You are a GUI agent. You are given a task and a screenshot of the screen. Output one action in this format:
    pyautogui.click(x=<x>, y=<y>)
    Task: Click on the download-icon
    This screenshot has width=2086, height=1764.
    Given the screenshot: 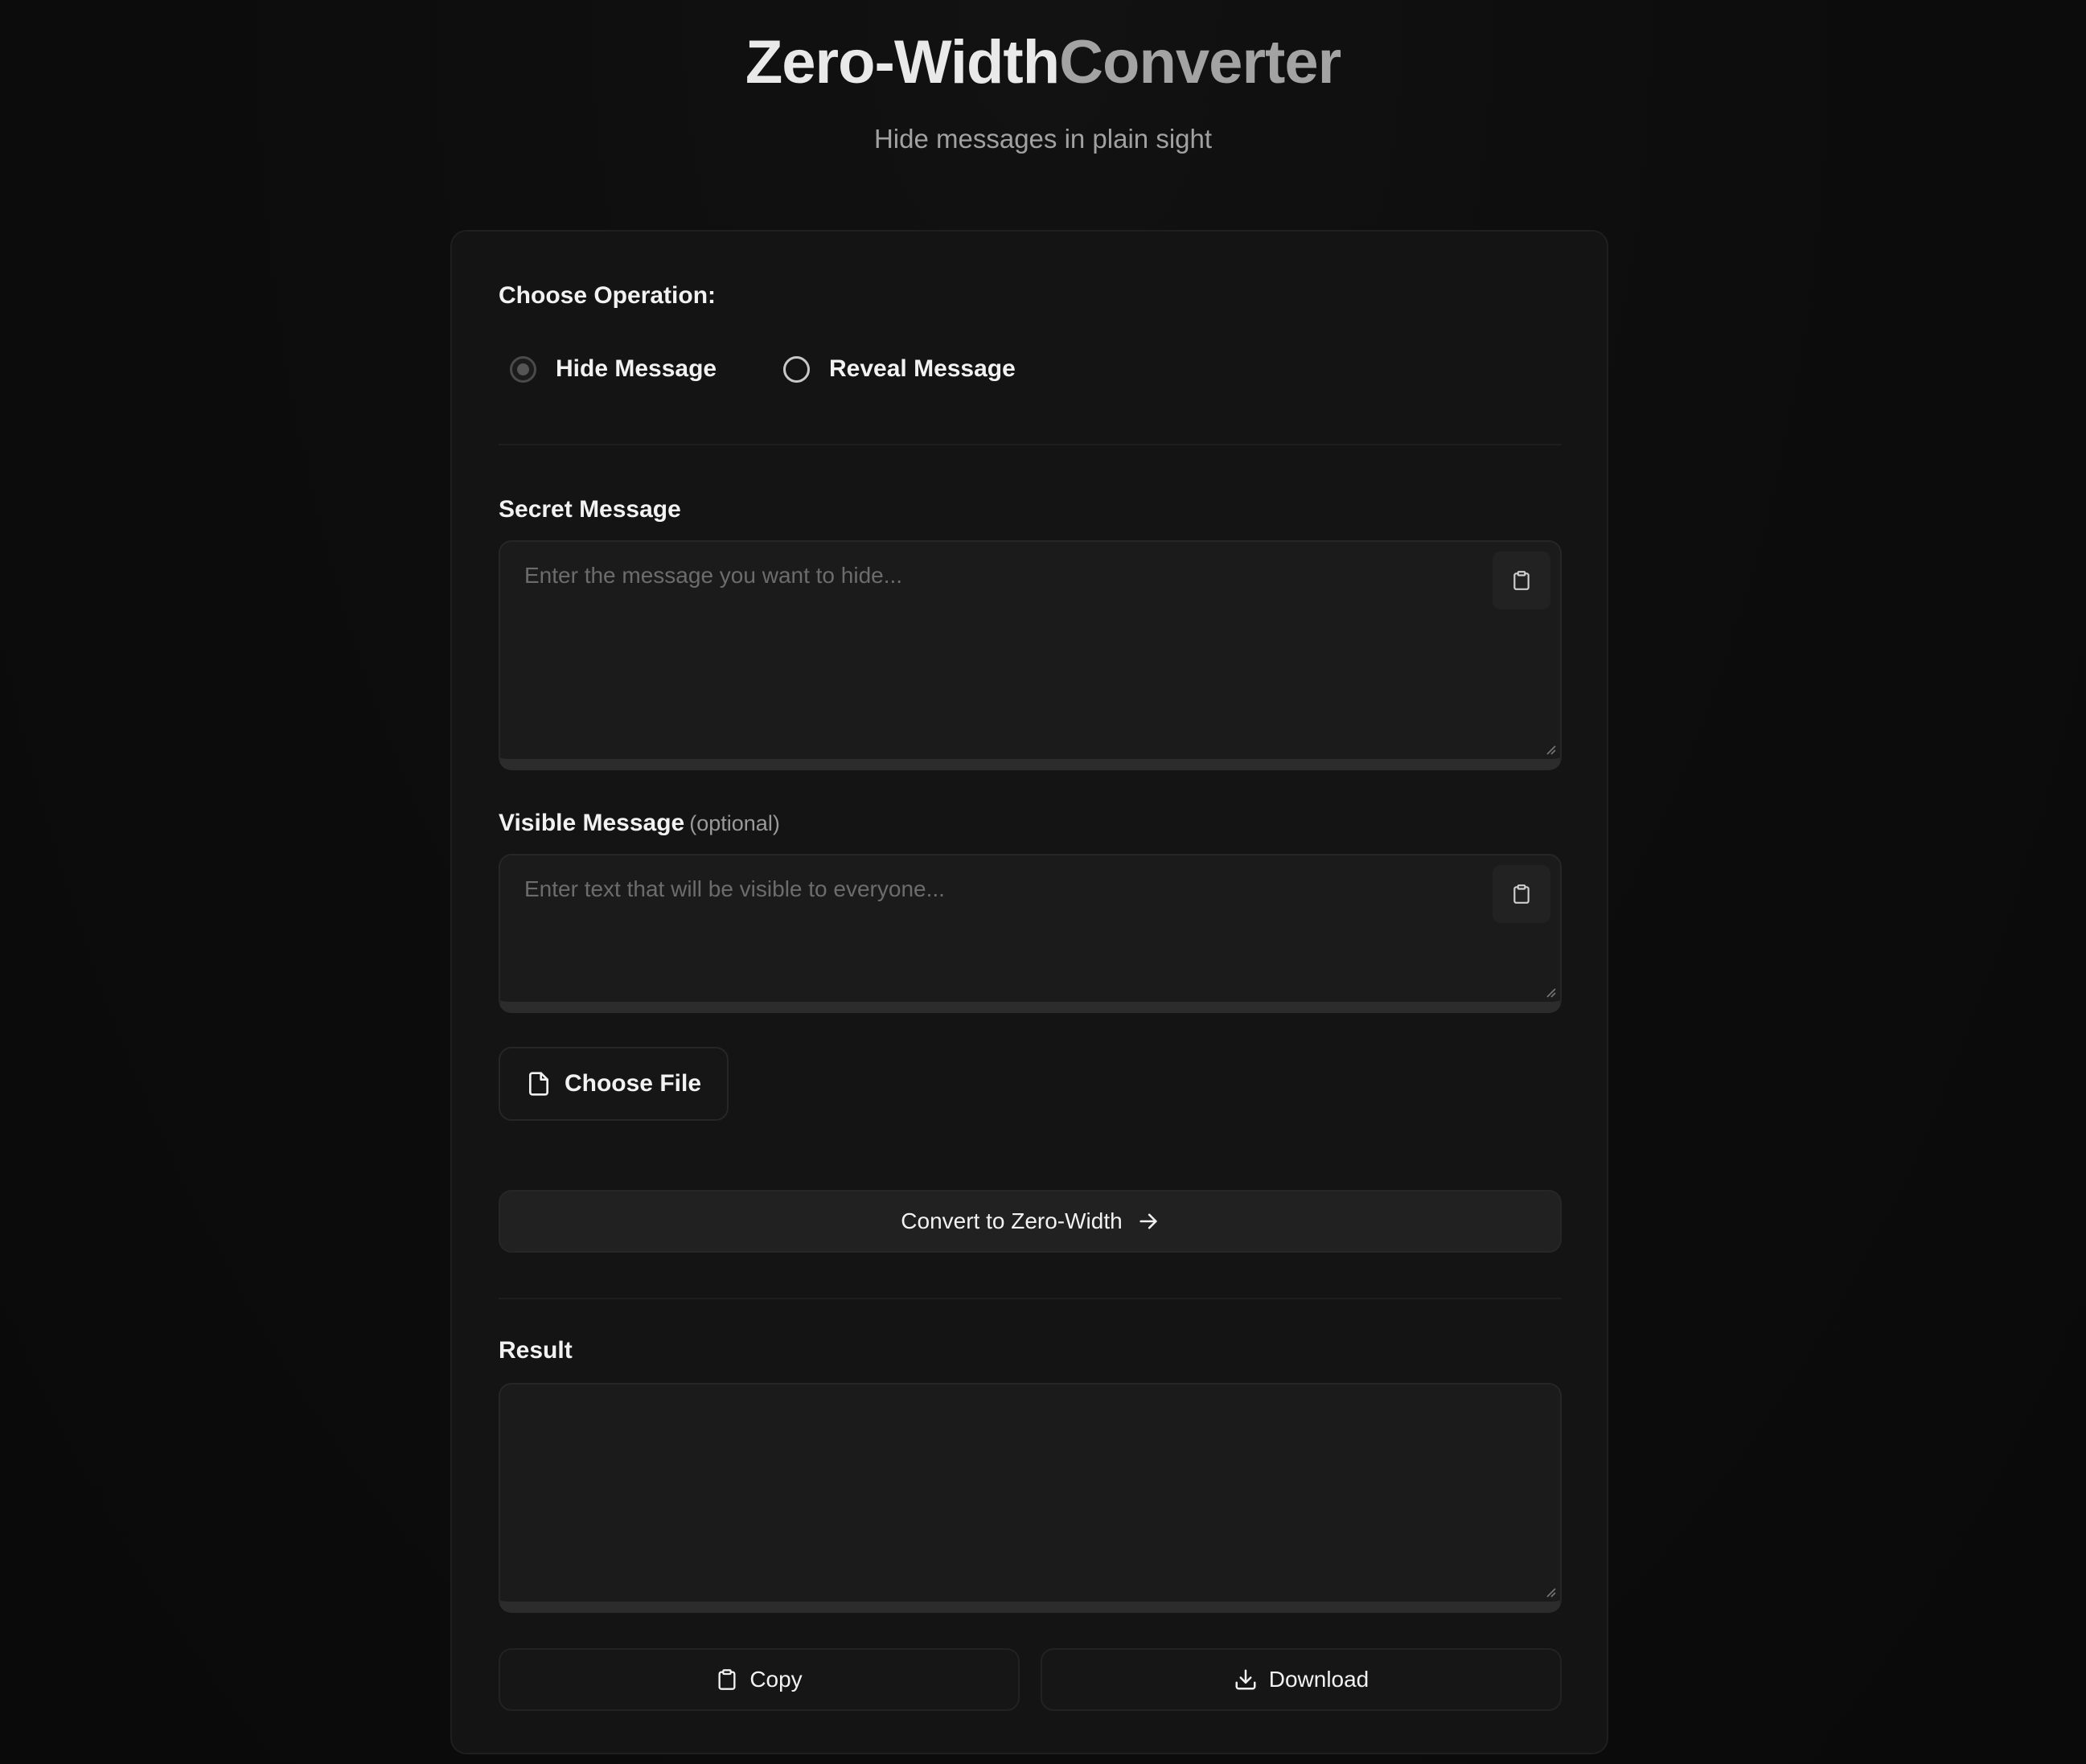 What is the action you would take?
    pyautogui.click(x=1246, y=1680)
    